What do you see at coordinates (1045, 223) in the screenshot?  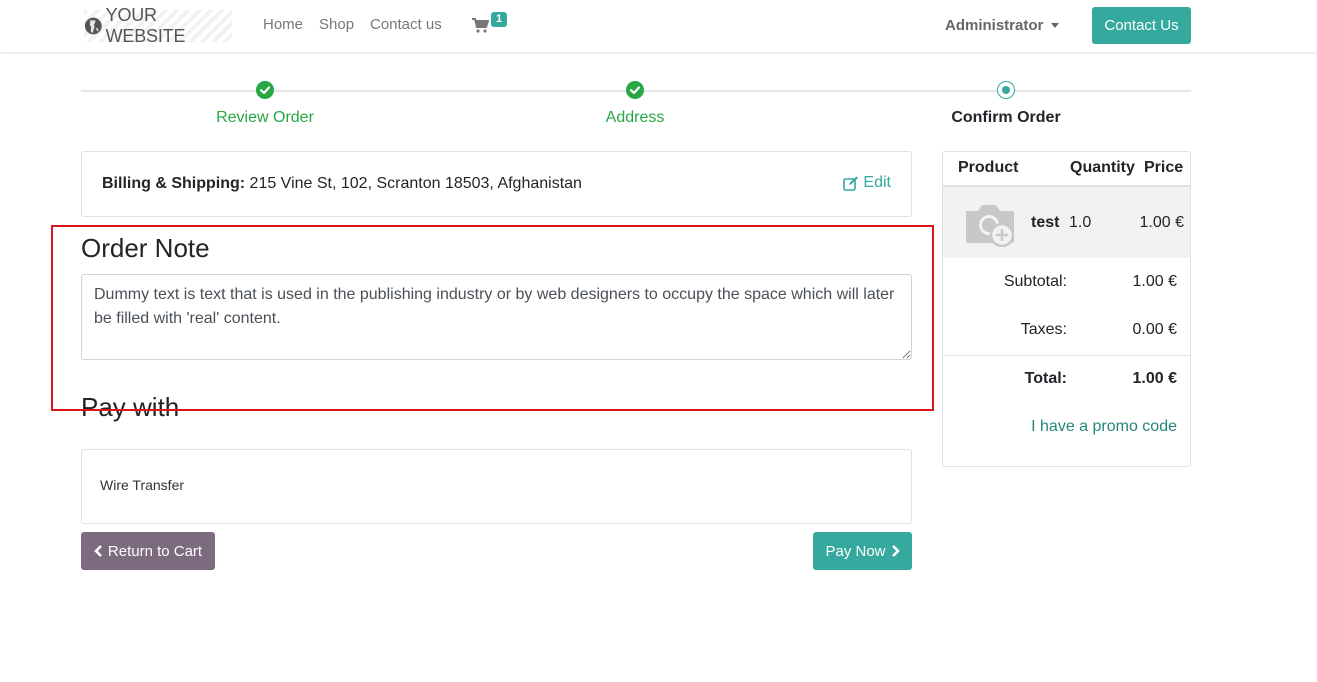 I see `product-name: test` at bounding box center [1045, 223].